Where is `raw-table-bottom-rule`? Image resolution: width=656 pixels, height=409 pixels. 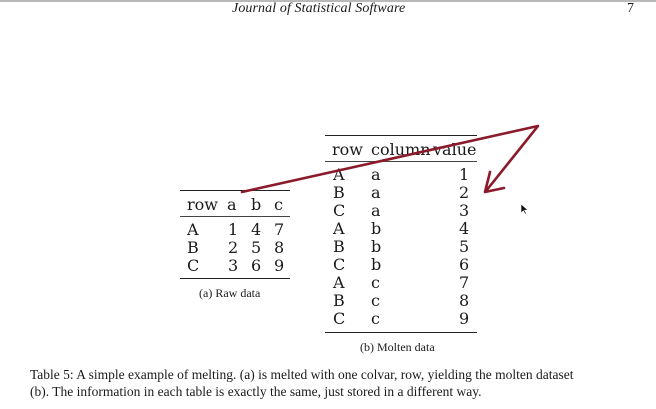 raw-table-bottom-rule is located at coordinates (235, 279).